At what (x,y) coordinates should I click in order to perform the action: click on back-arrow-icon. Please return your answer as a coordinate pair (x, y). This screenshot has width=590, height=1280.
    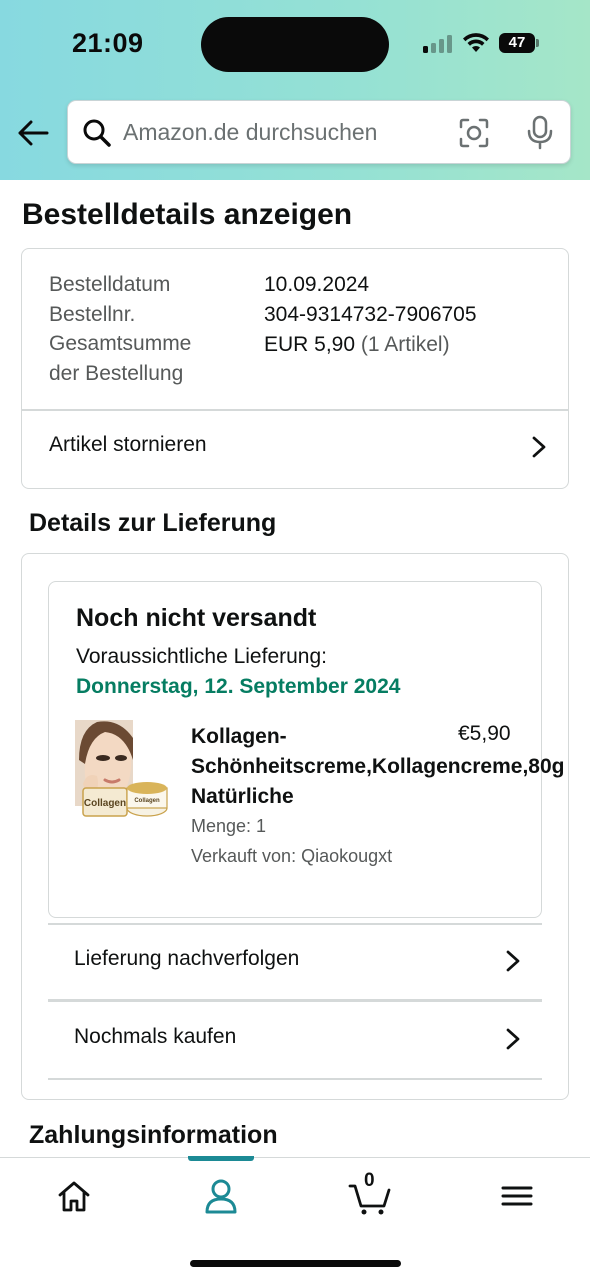
    Looking at the image, I should click on (33, 133).